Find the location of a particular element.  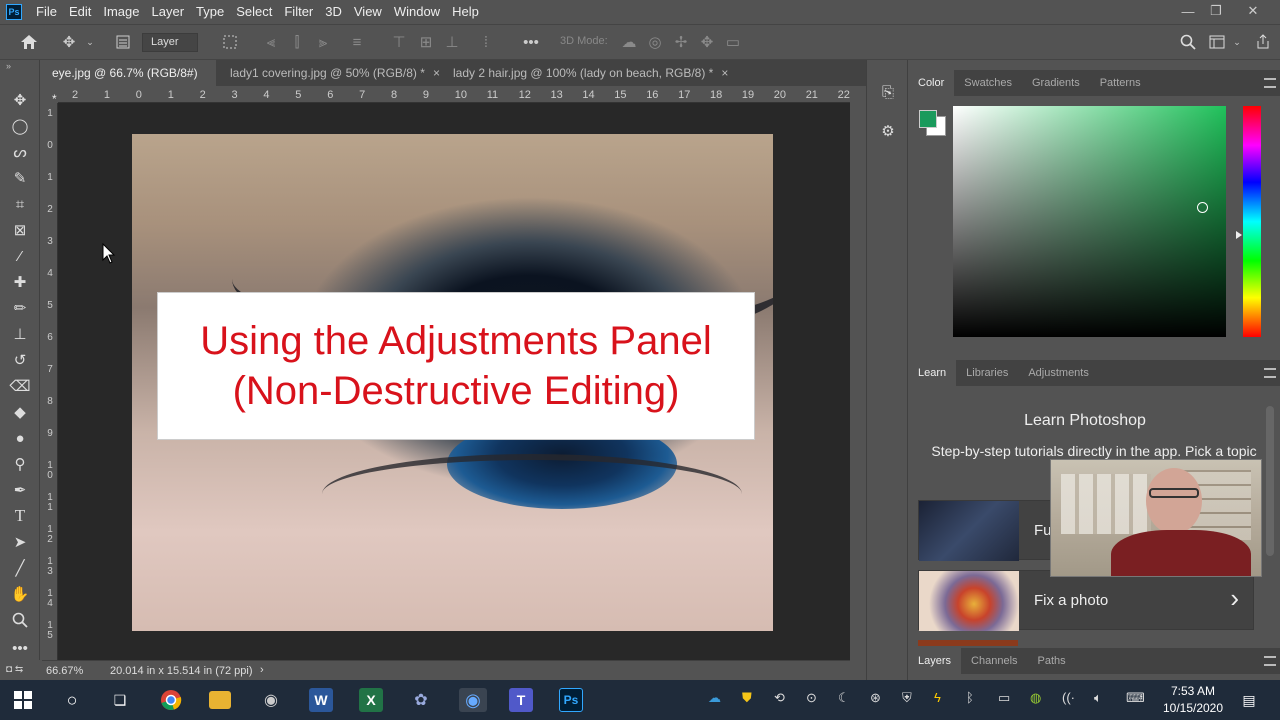

more-options-icon: ••• is located at coordinates (531, 42).